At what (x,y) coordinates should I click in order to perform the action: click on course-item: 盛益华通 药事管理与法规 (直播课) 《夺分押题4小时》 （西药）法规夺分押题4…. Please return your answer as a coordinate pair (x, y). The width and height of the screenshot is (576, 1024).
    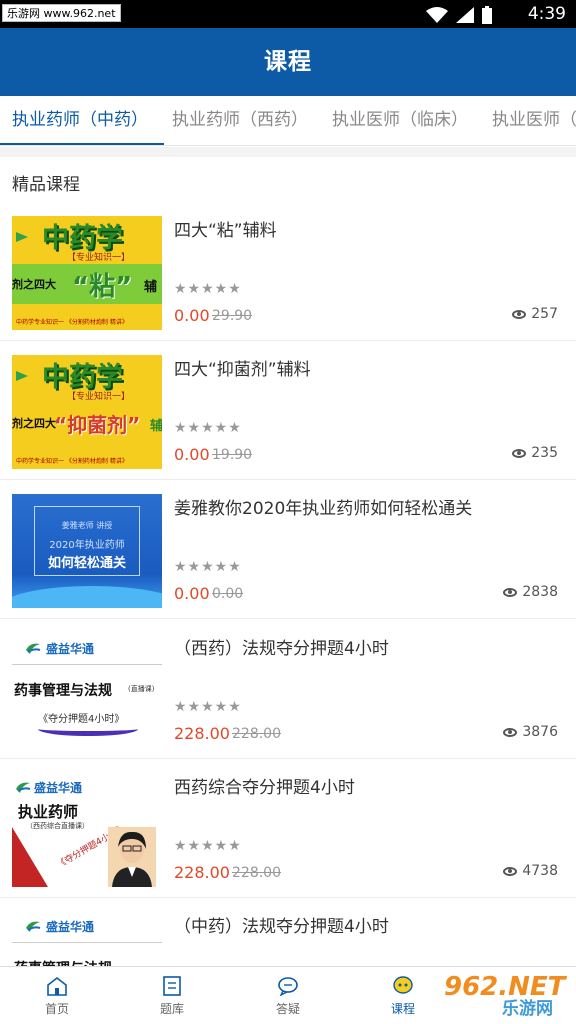
    Looking at the image, I should click on (288, 689).